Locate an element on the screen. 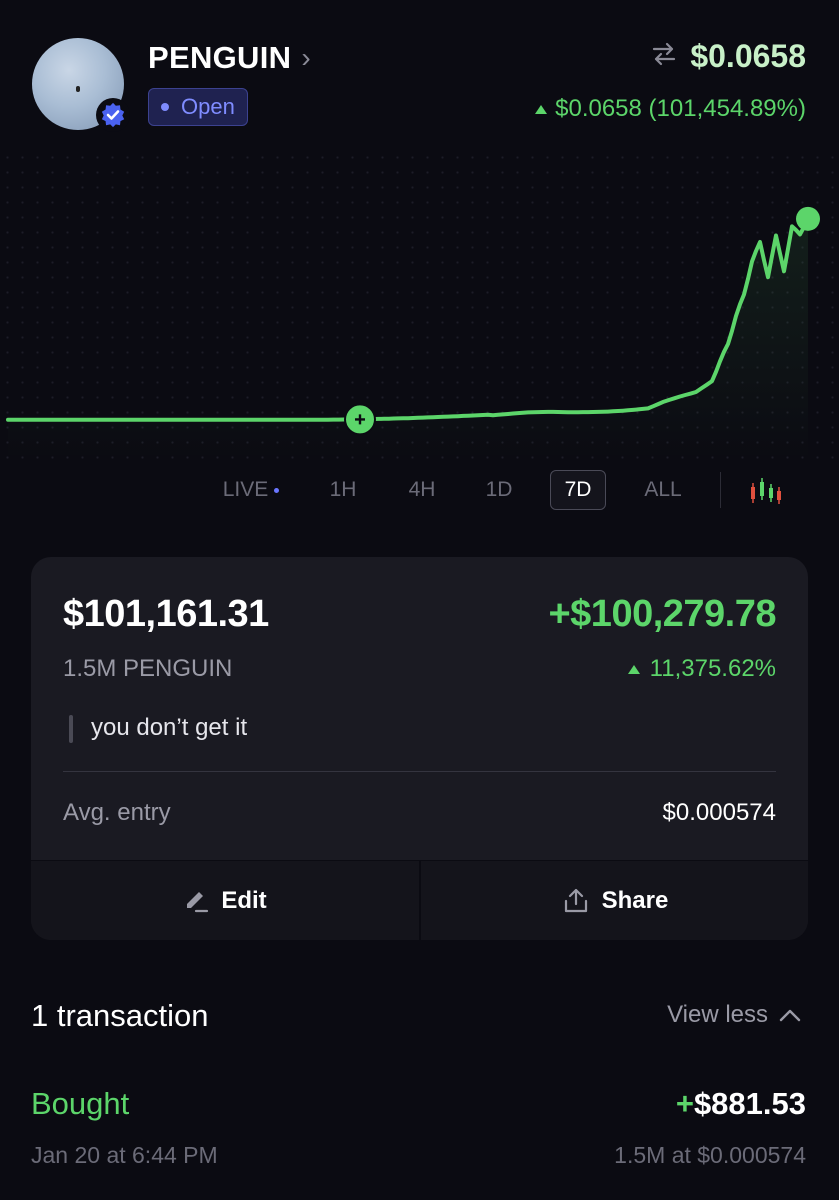  token-title: PENGUIN › is located at coordinates (229, 58).